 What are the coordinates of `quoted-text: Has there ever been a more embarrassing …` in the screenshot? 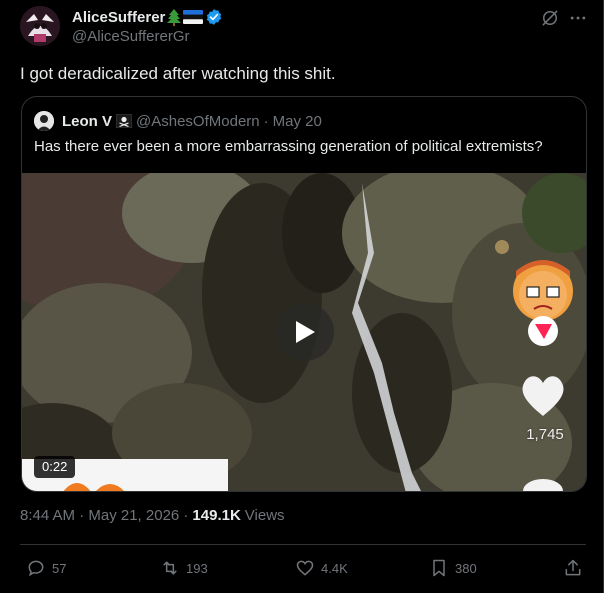 It's located at (288, 146).